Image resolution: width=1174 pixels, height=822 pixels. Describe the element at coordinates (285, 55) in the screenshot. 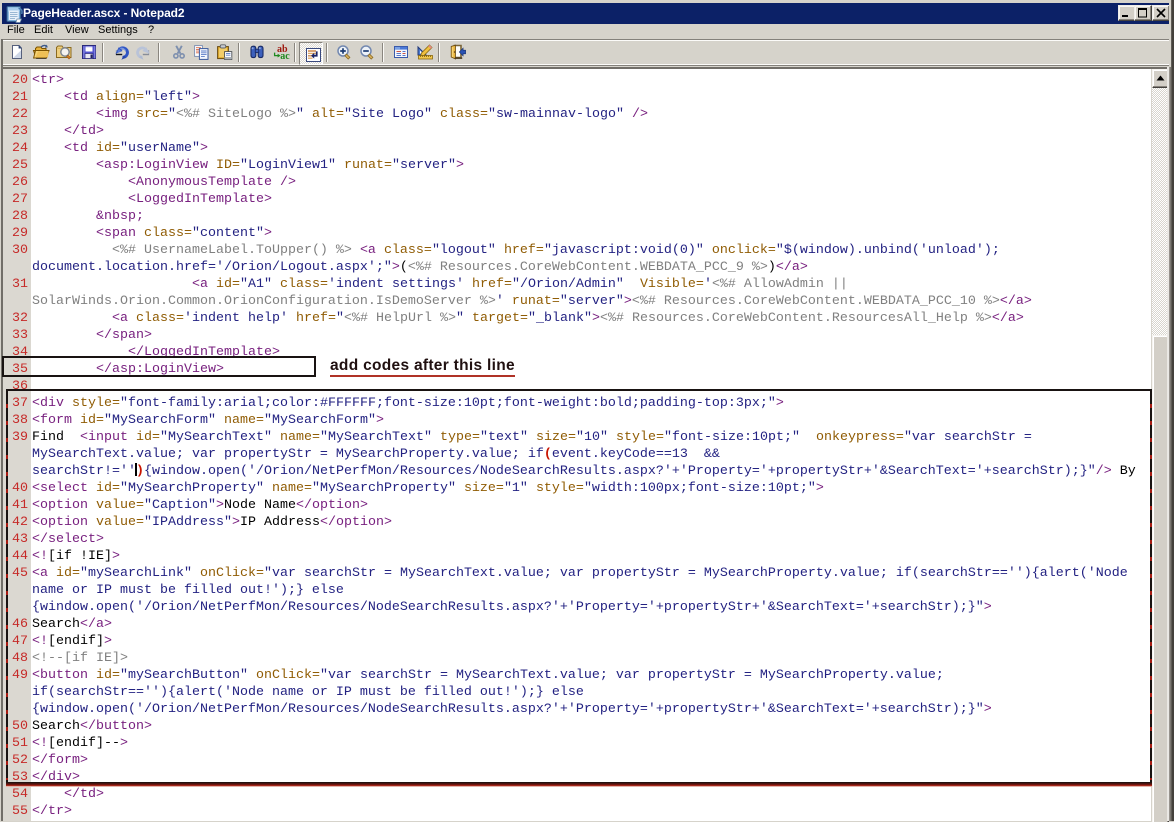

I see `svg-text: ac` at that location.